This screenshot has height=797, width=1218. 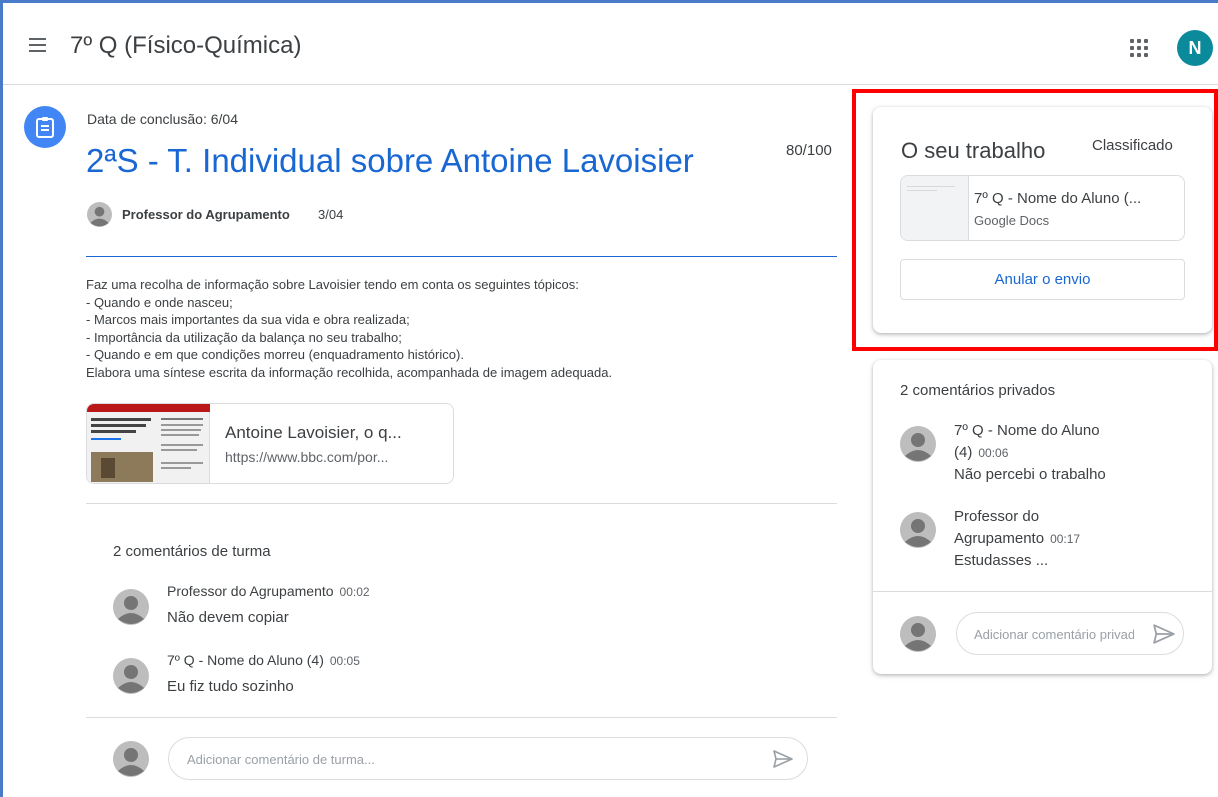 What do you see at coordinates (45, 127) in the screenshot?
I see `assignment-icon` at bounding box center [45, 127].